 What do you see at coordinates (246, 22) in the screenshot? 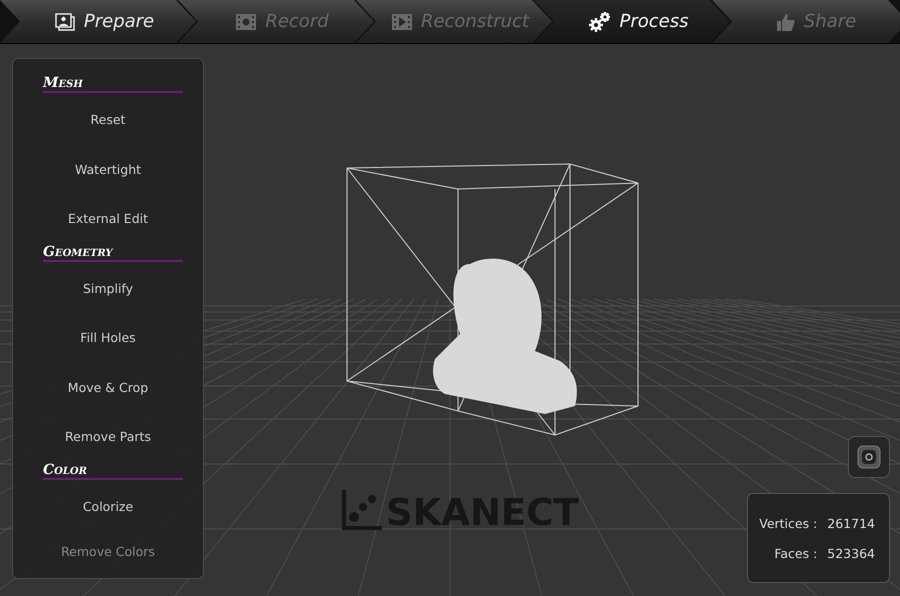
I see `film-icon` at bounding box center [246, 22].